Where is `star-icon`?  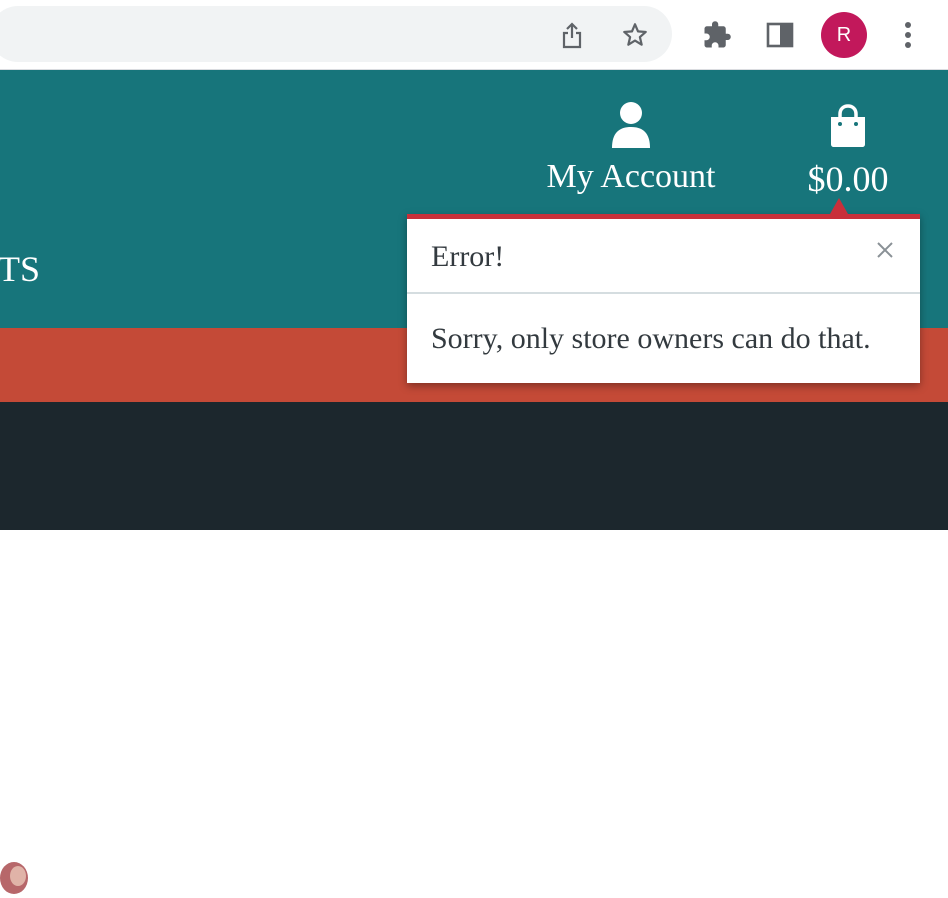
star-icon is located at coordinates (635, 35).